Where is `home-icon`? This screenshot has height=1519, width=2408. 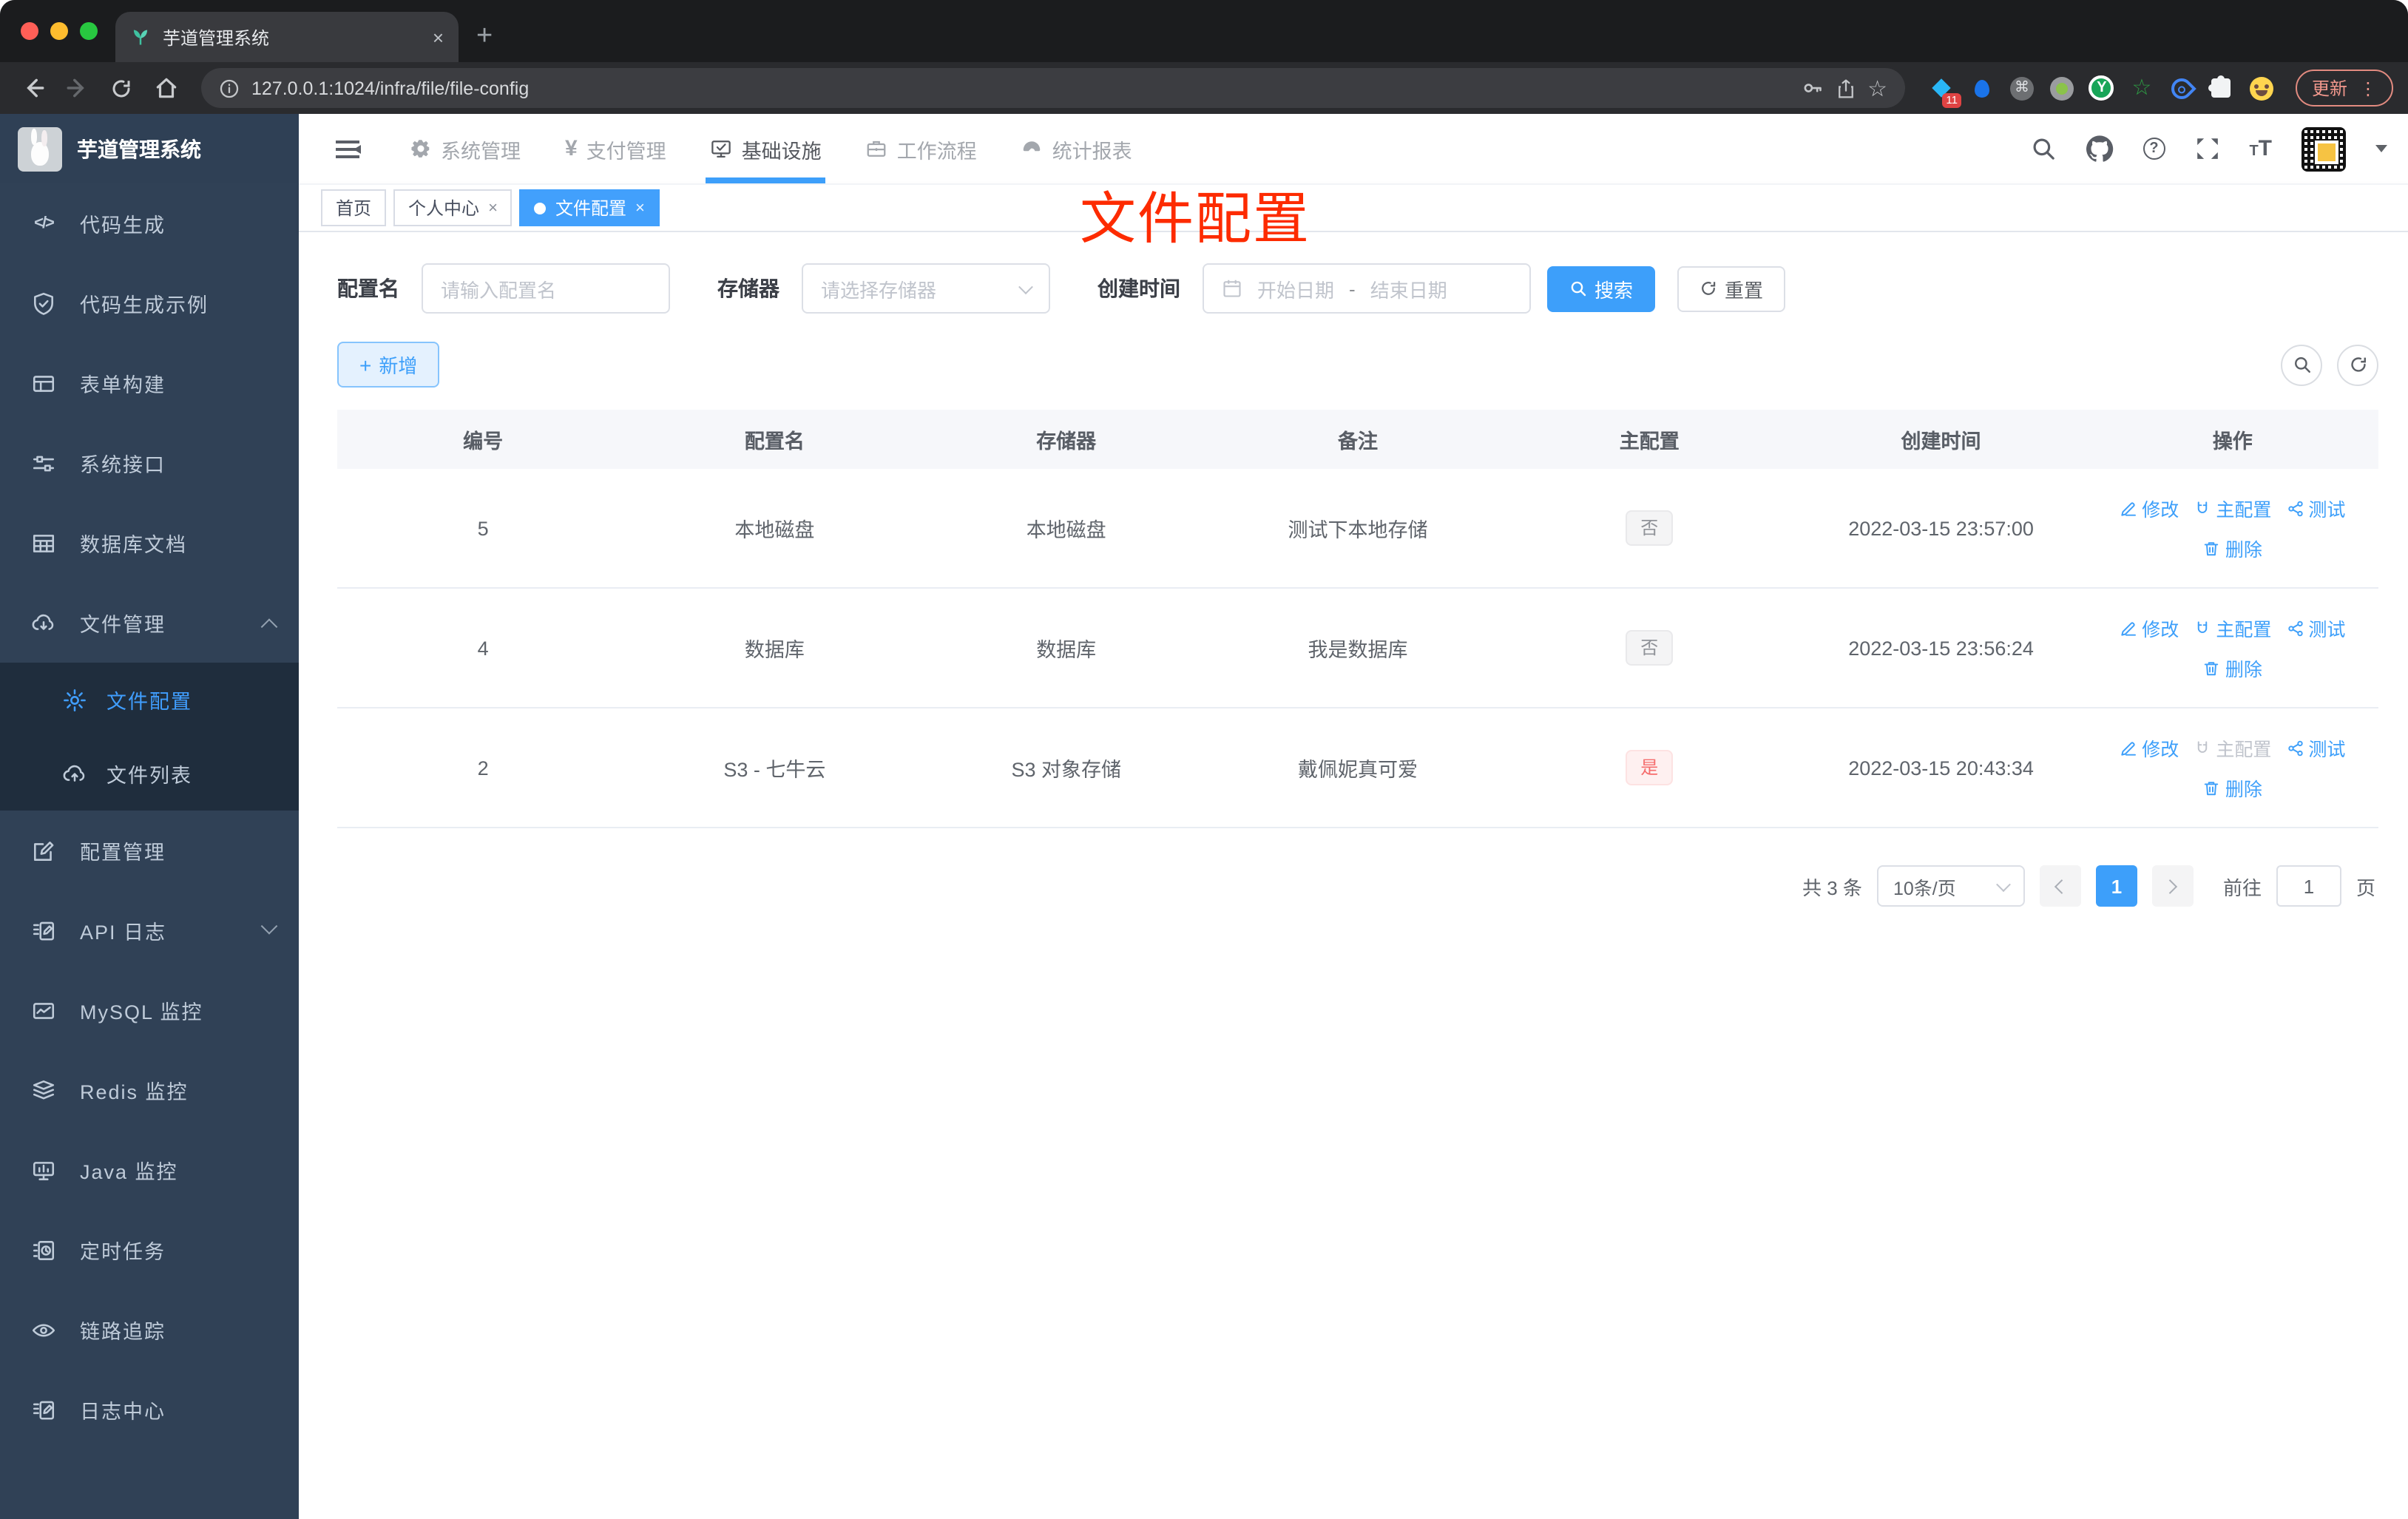 home-icon is located at coordinates (165, 88).